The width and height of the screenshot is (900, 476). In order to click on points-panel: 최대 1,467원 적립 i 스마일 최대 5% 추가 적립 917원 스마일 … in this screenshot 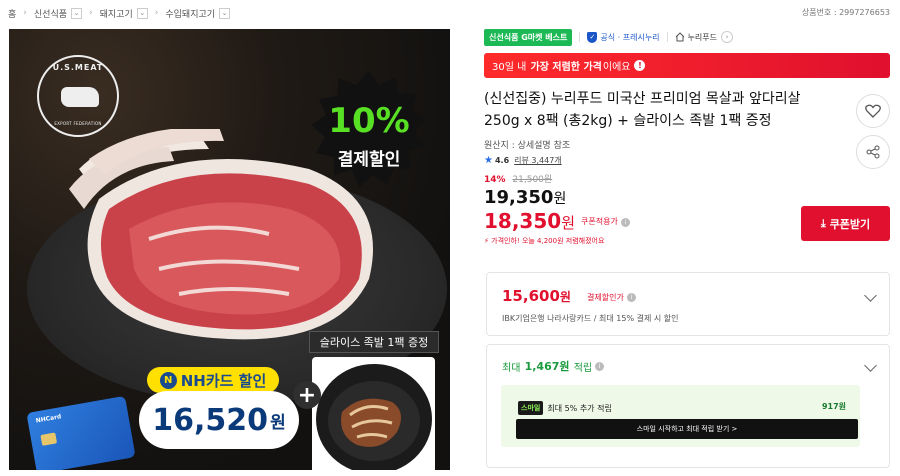, I will do `click(688, 406)`.